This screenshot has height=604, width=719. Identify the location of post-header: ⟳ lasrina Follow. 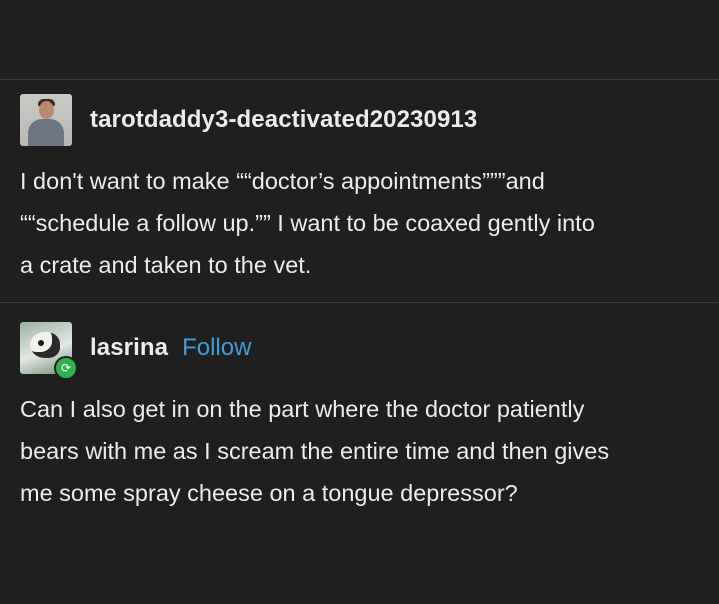
(360, 350).